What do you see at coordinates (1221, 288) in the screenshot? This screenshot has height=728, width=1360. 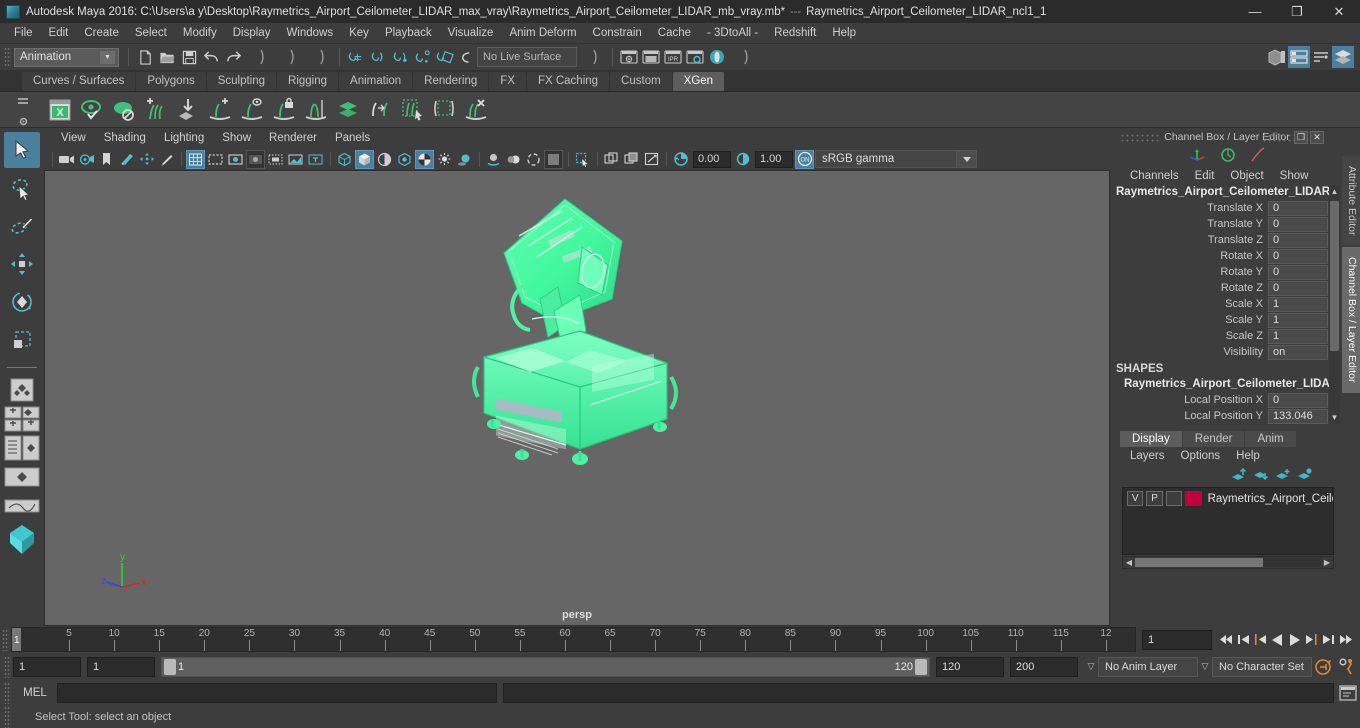 I see `channel-row: Rotate Z 0` at bounding box center [1221, 288].